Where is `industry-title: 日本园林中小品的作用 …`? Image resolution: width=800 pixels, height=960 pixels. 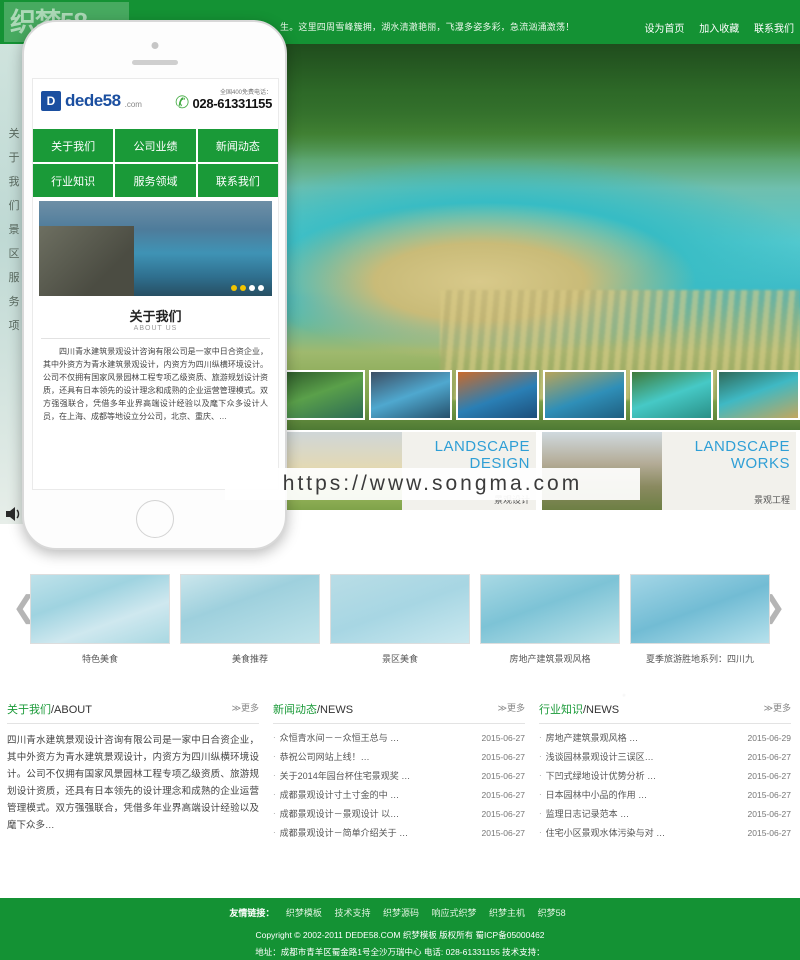 industry-title: 日本园林中小品的作用 … is located at coordinates (647, 794).